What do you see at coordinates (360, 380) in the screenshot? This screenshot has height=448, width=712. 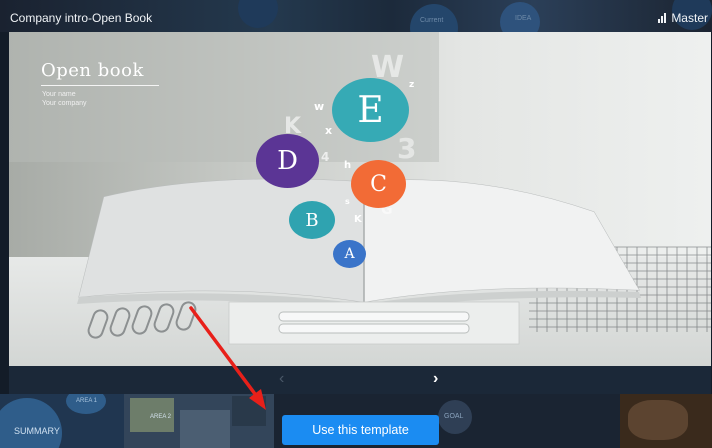 I see `preview-nav-bar: ‹ ›` at bounding box center [360, 380].